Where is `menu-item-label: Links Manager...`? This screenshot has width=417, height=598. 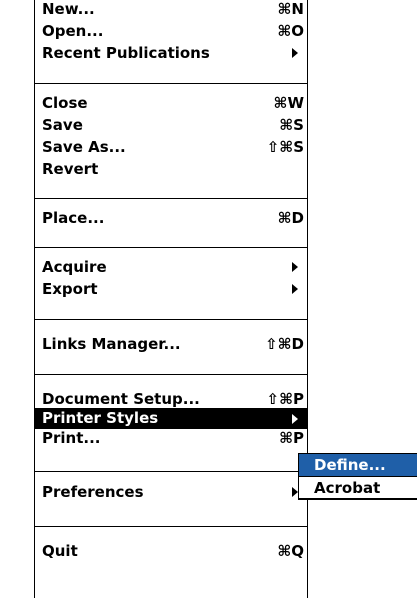
menu-item-label: Links Manager... is located at coordinates (111, 344).